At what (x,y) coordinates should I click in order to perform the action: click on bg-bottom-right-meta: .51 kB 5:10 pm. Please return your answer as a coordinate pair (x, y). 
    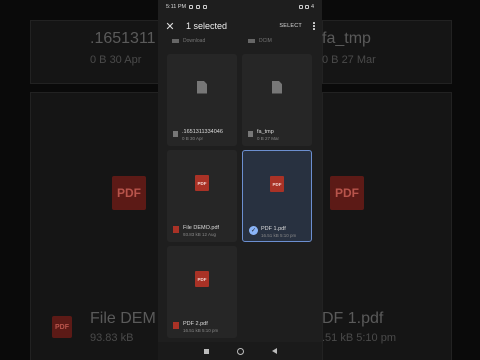
    Looking at the image, I should click on (359, 338).